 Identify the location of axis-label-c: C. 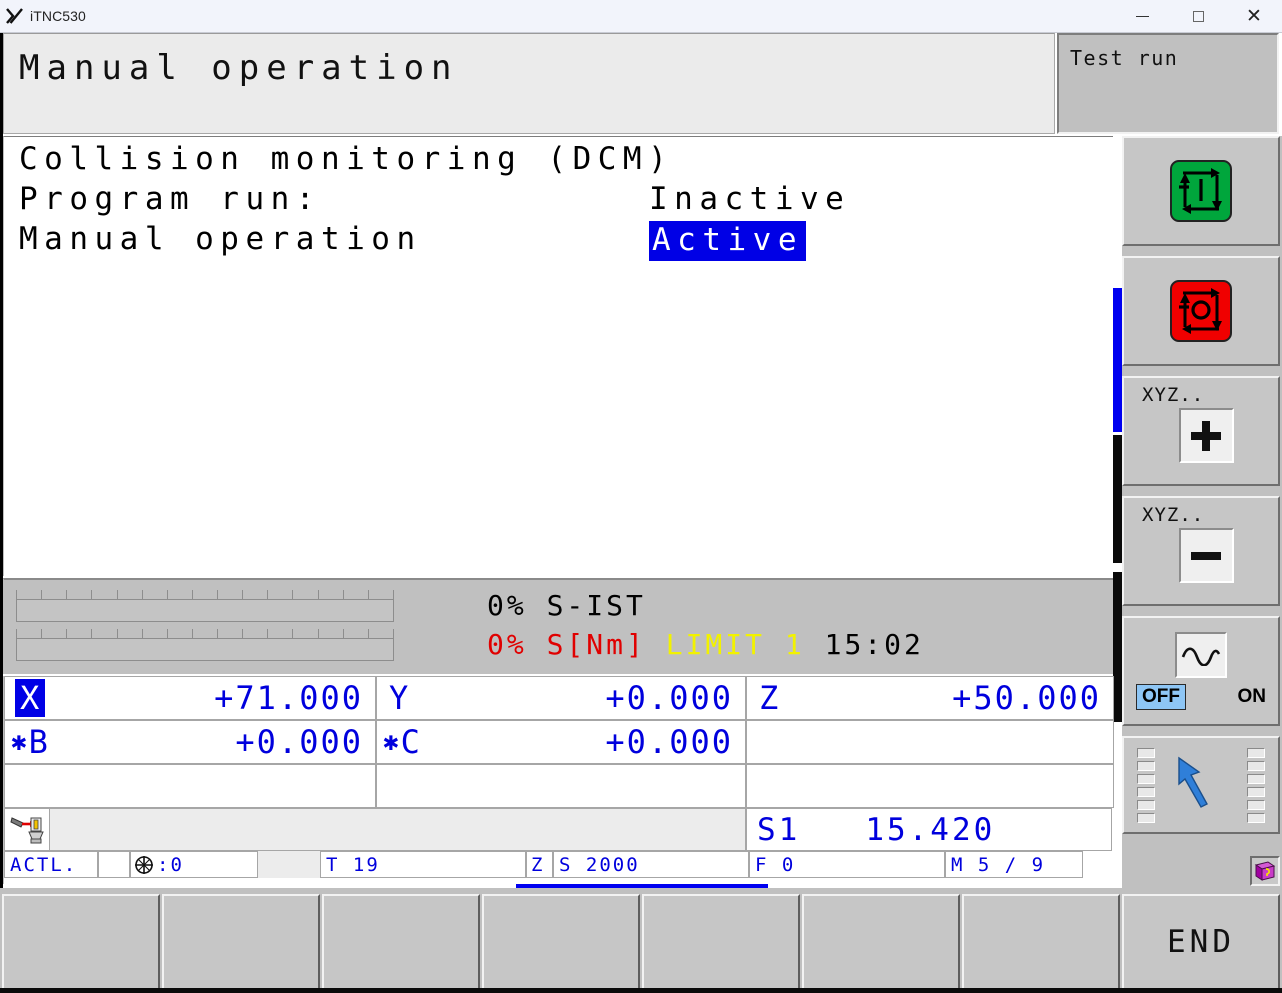
(410, 742).